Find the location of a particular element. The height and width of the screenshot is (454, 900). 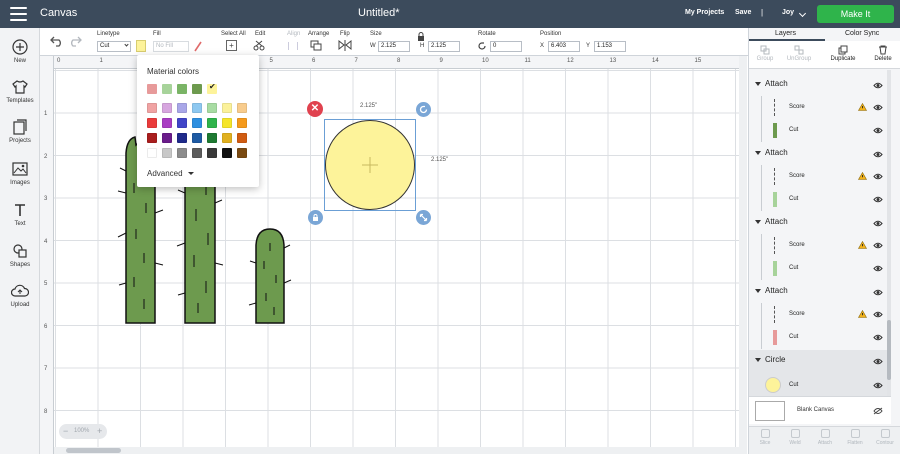

delete-handle: ✕ is located at coordinates (315, 109).